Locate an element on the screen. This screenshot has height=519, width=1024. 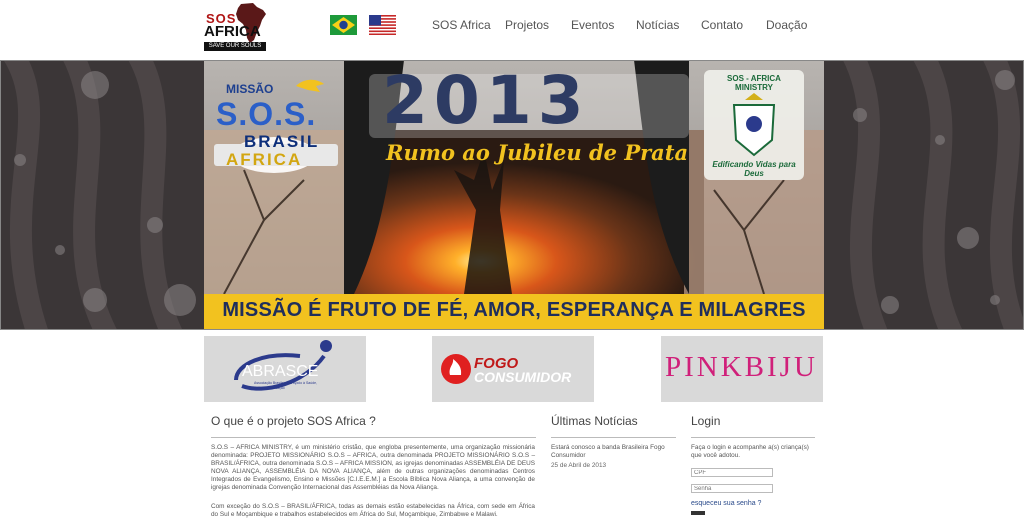
poster-left-logo-line3: BRASIL is located at coordinates (282, 141).